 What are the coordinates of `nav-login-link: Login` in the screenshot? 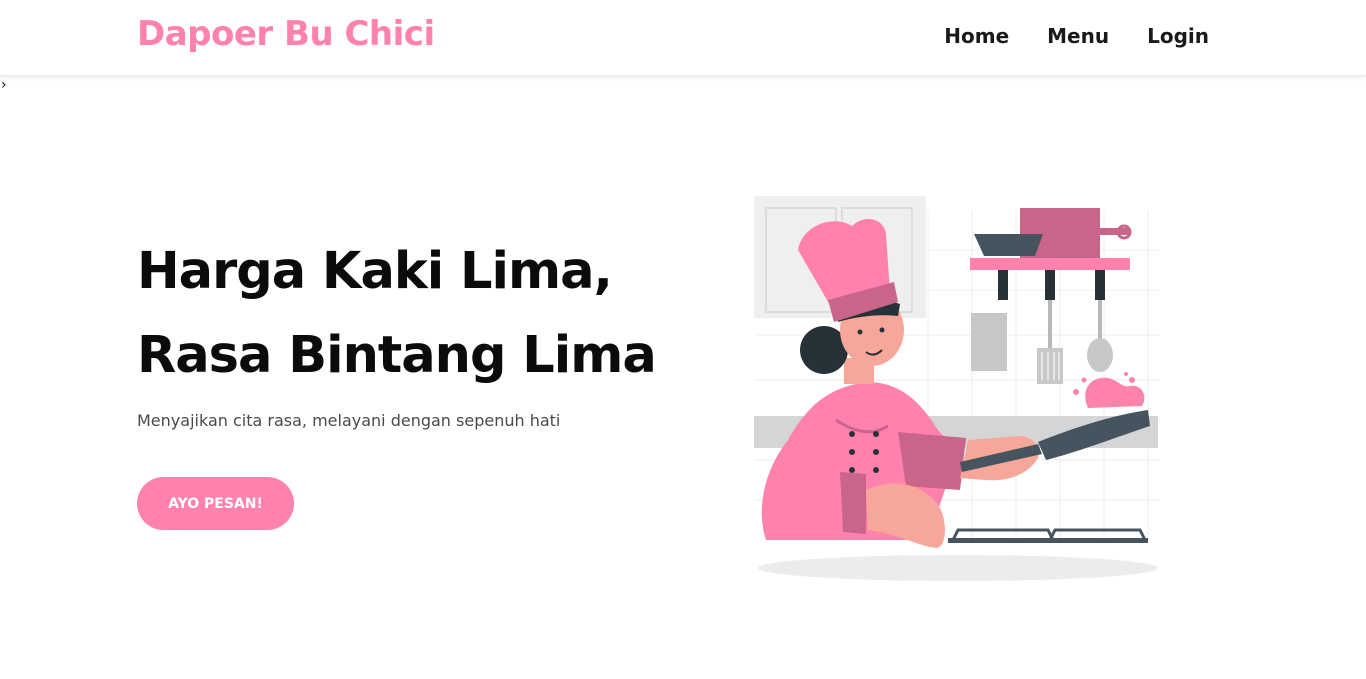 It's located at (1178, 36).